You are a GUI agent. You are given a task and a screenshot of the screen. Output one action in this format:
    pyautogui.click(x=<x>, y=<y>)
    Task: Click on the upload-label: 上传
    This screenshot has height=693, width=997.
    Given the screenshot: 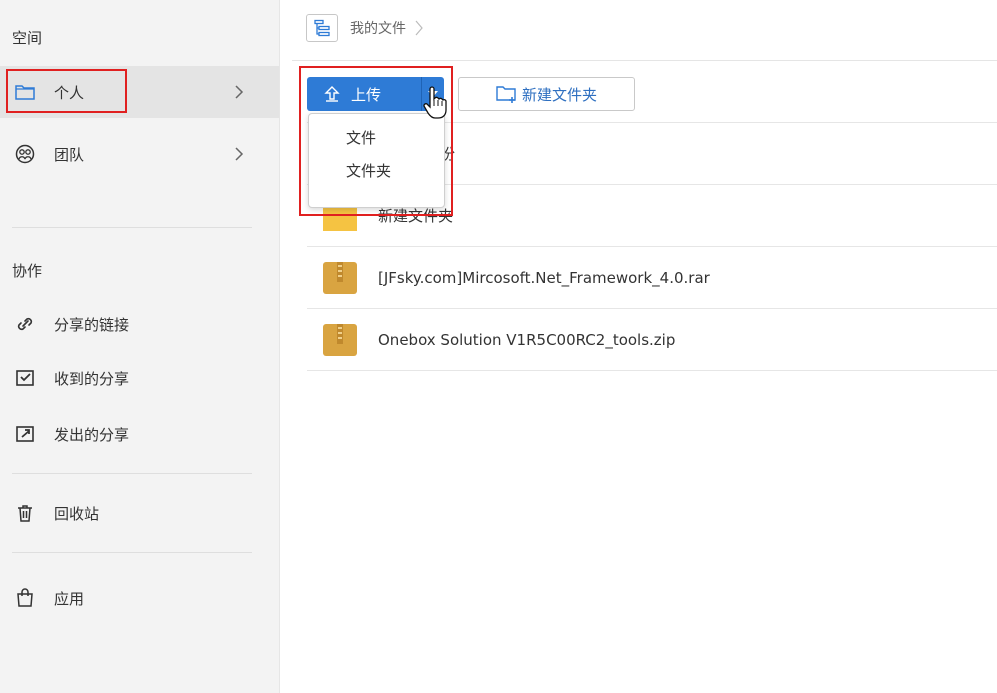 What is the action you would take?
    pyautogui.click(x=366, y=94)
    